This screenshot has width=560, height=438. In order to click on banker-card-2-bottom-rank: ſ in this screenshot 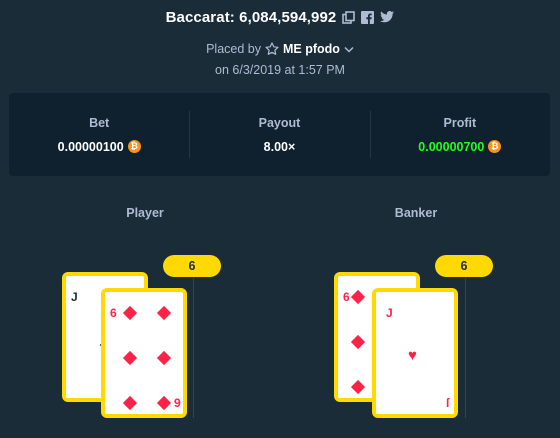, I will do `click(448, 403)`.